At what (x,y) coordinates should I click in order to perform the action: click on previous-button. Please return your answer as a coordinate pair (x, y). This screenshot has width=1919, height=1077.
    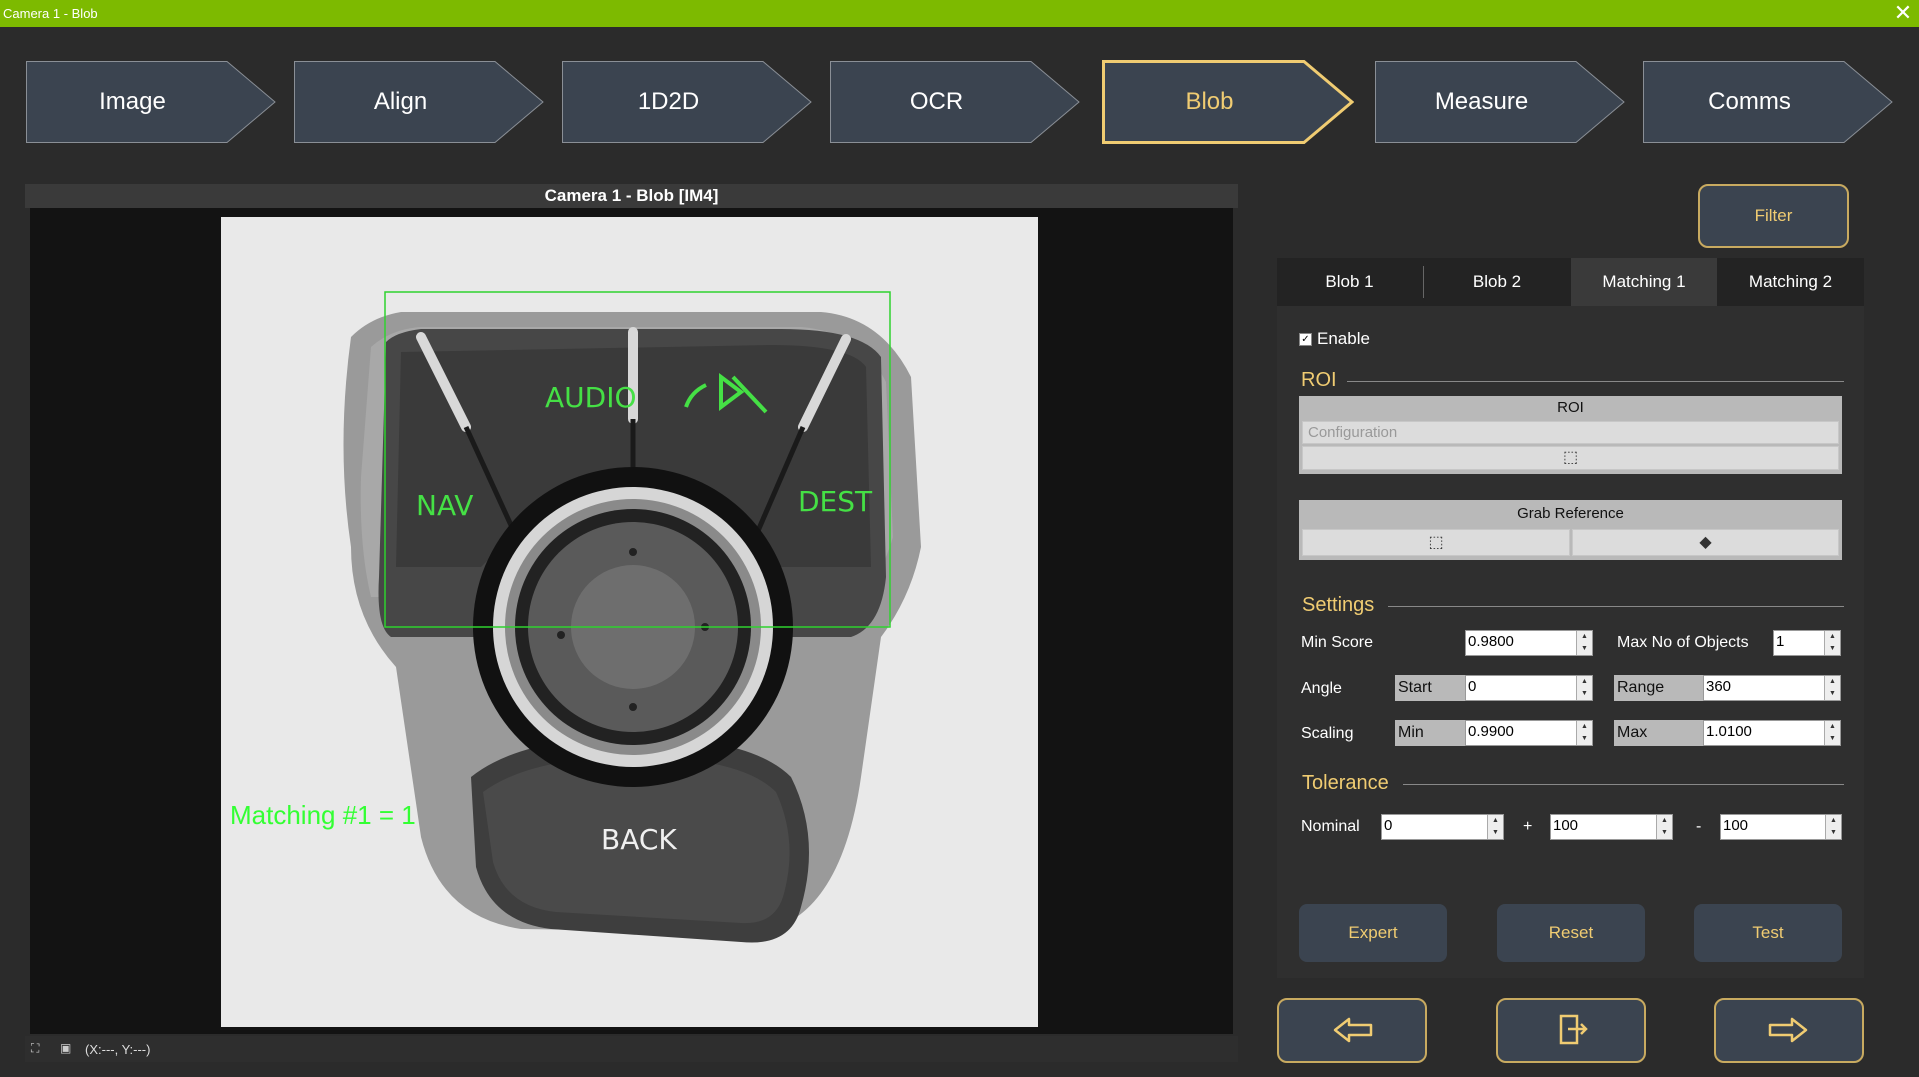
    Looking at the image, I should click on (1352, 1030).